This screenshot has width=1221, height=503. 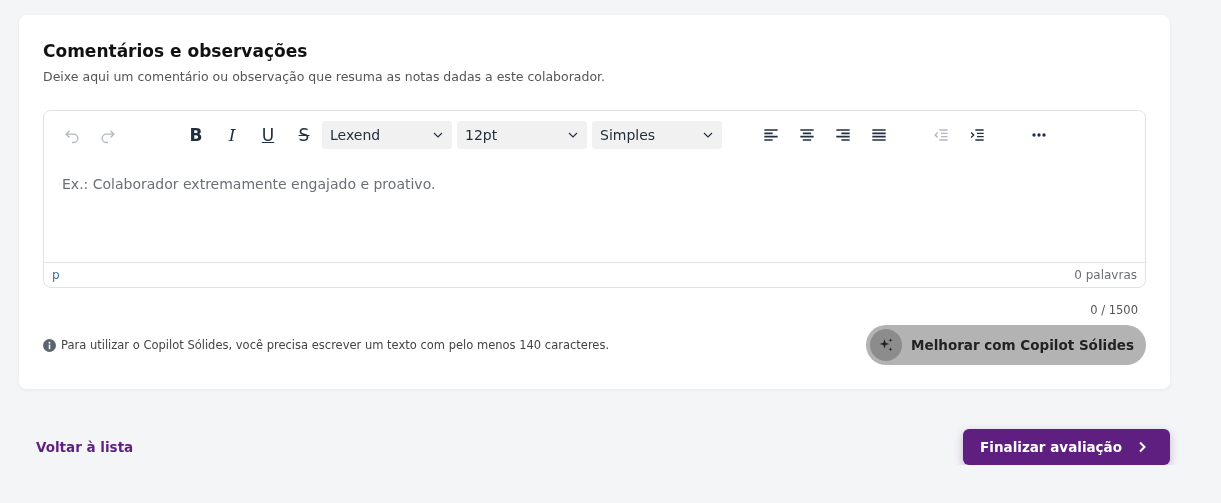 What do you see at coordinates (304, 135) in the screenshot?
I see `strikethrough-button: S` at bounding box center [304, 135].